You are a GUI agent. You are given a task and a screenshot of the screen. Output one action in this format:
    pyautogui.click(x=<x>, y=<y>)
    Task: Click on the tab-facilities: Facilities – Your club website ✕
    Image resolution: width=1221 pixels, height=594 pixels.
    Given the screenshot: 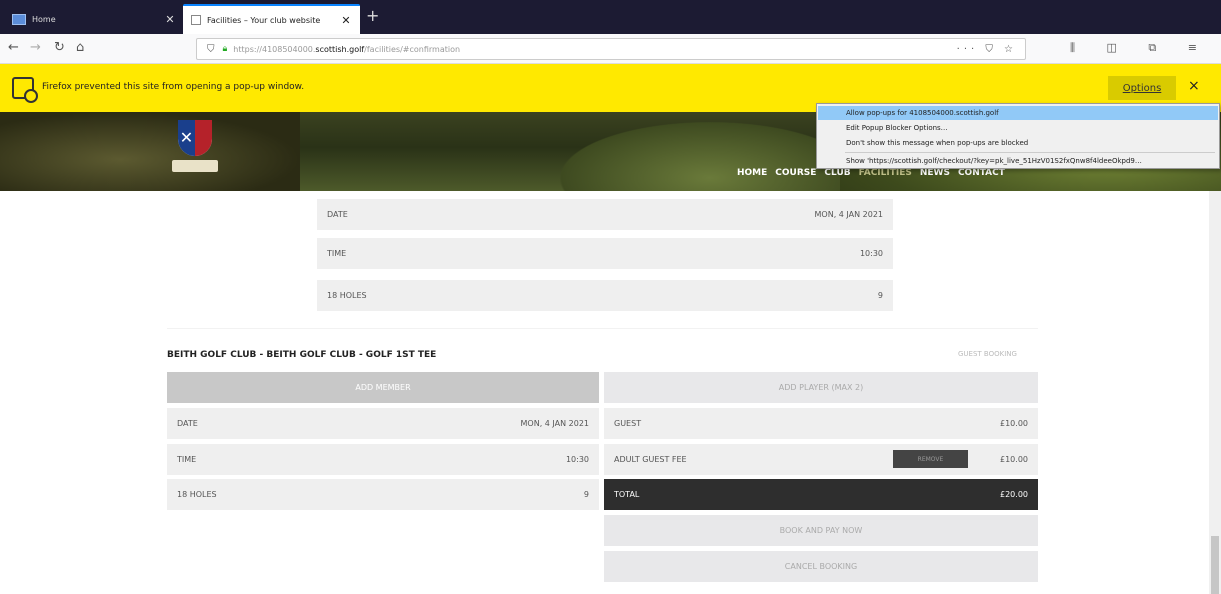 What is the action you would take?
    pyautogui.click(x=271, y=19)
    